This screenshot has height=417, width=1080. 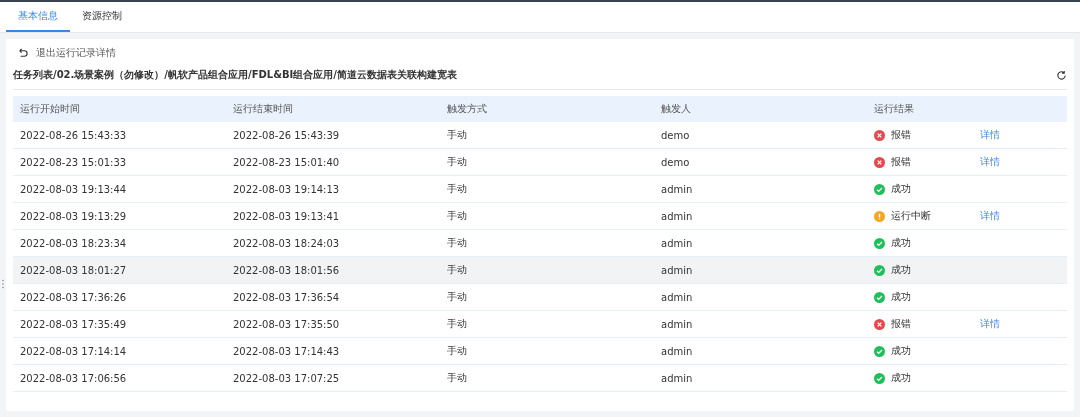 What do you see at coordinates (73, 378) in the screenshot?
I see `table-cell-text: 2022-08-03 17:06:56` at bounding box center [73, 378].